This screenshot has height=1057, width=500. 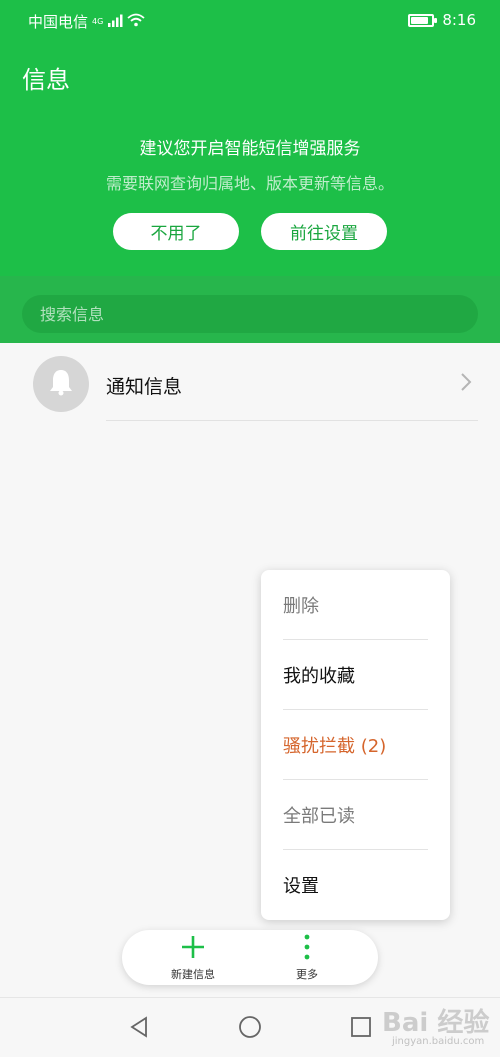 What do you see at coordinates (250, 21) in the screenshot?
I see `status-bar: 中国电信 4G 8:16` at bounding box center [250, 21].